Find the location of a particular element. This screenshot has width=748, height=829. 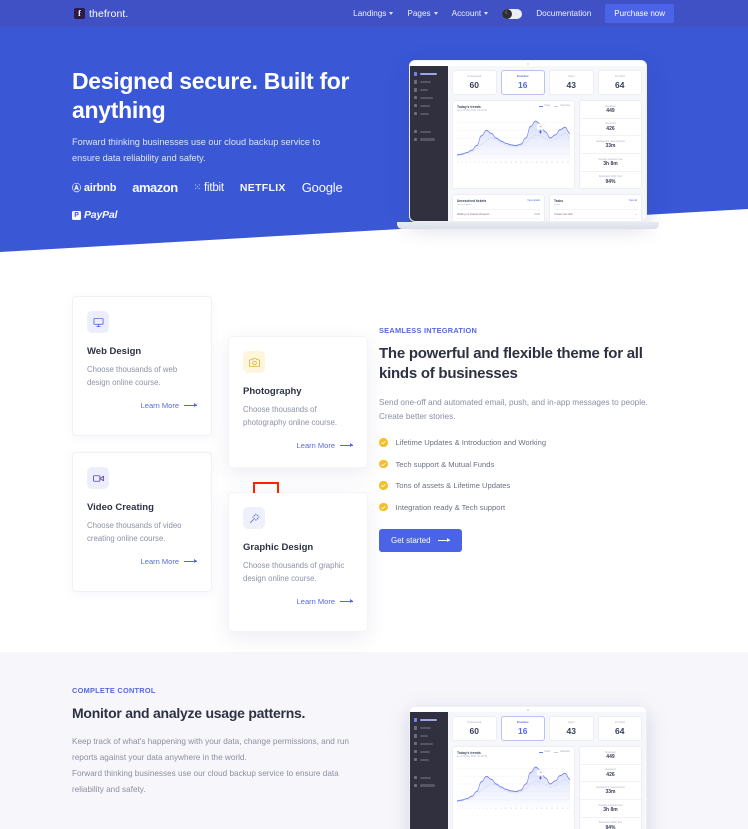

learn-more-link-web-design: Learn More is located at coordinates (142, 405).